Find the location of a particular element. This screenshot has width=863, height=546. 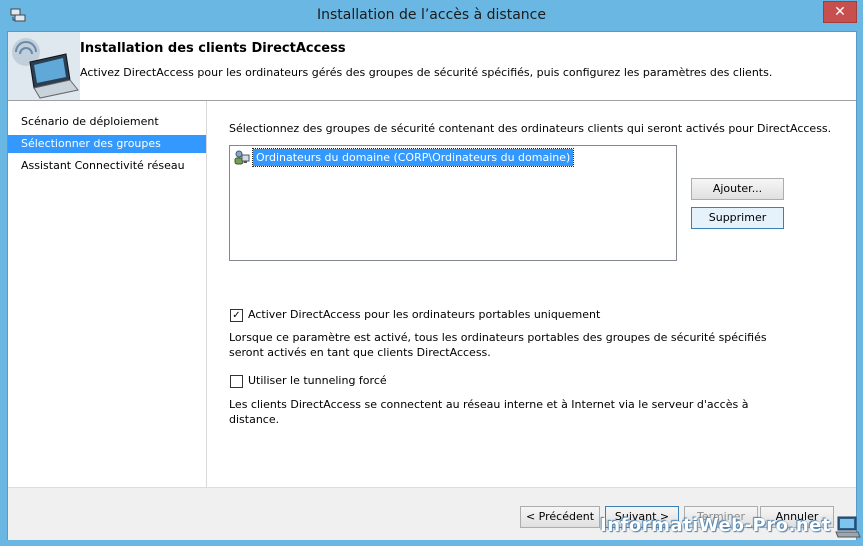

nav-item-deployment-scenario: Scénario de déploiement is located at coordinates (107, 122).